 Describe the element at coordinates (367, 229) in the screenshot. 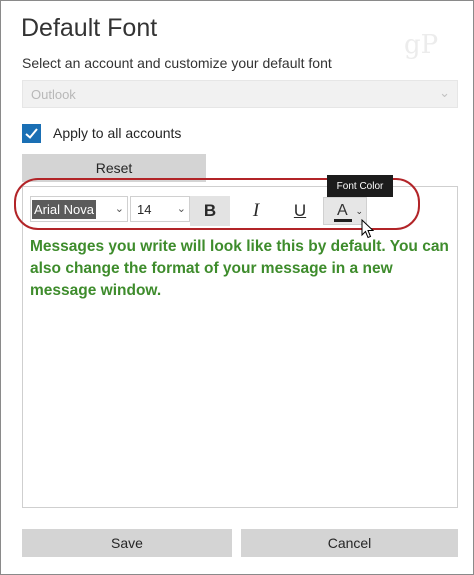

I see `mouse-pointer-icon` at that location.